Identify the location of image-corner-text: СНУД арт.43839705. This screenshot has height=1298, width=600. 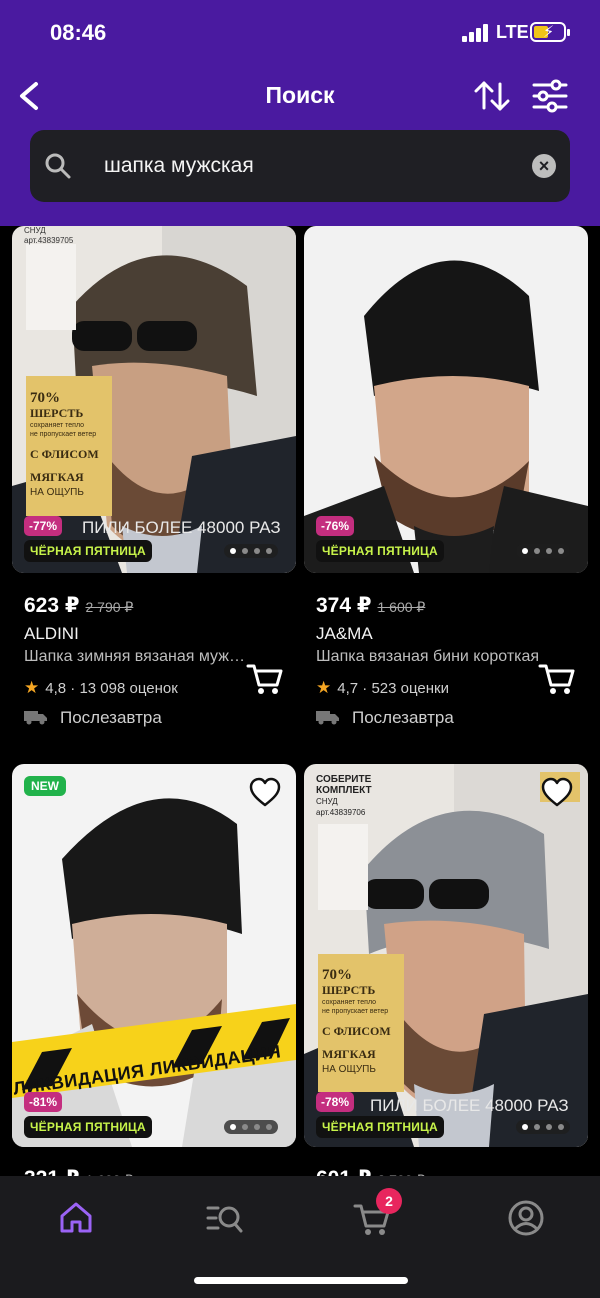
(49, 235).